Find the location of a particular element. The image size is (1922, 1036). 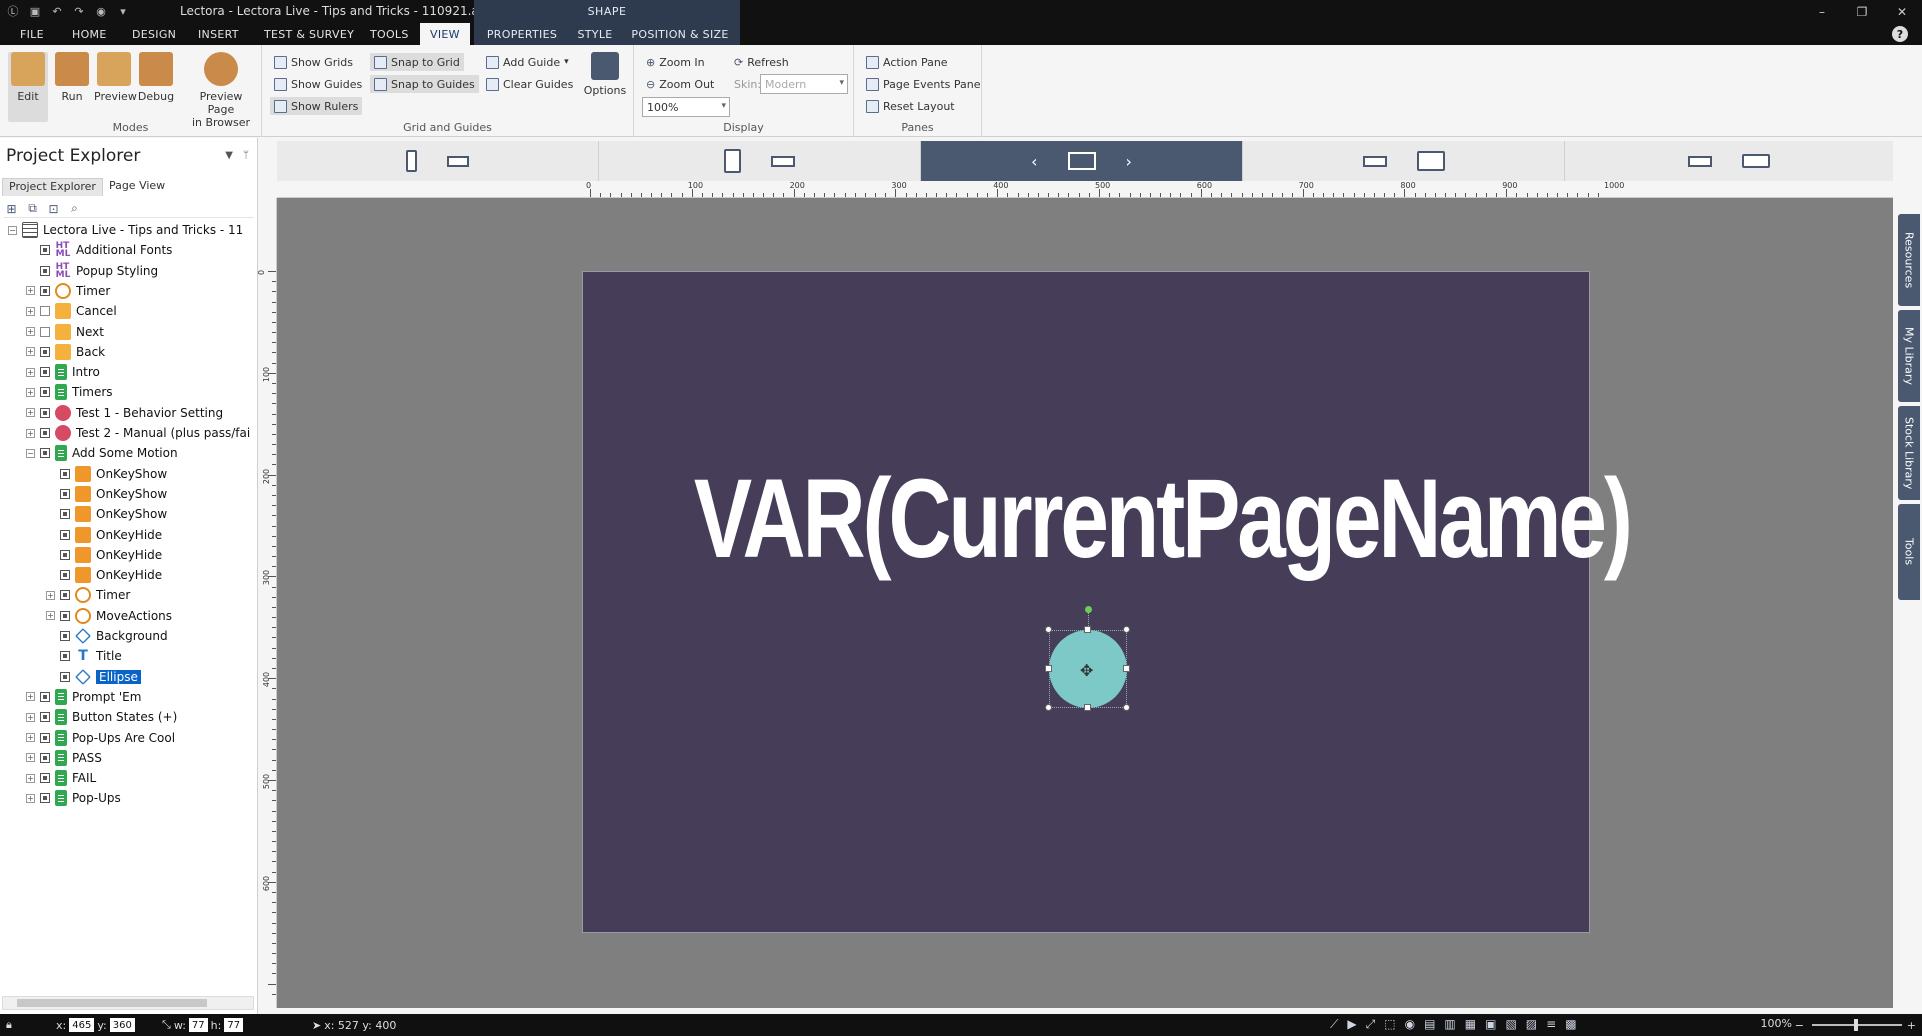

tree-item: Background is located at coordinates (107, 636).